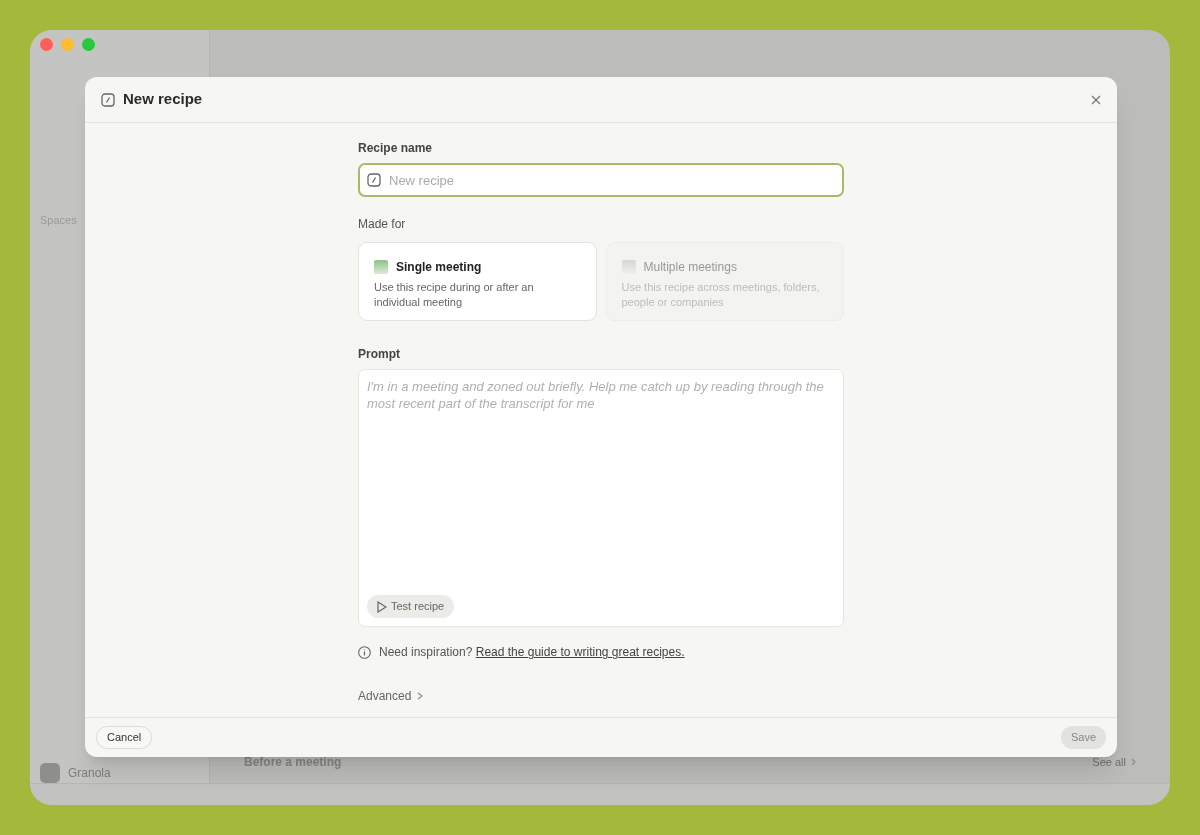  I want to click on close-icon, so click(1096, 99).